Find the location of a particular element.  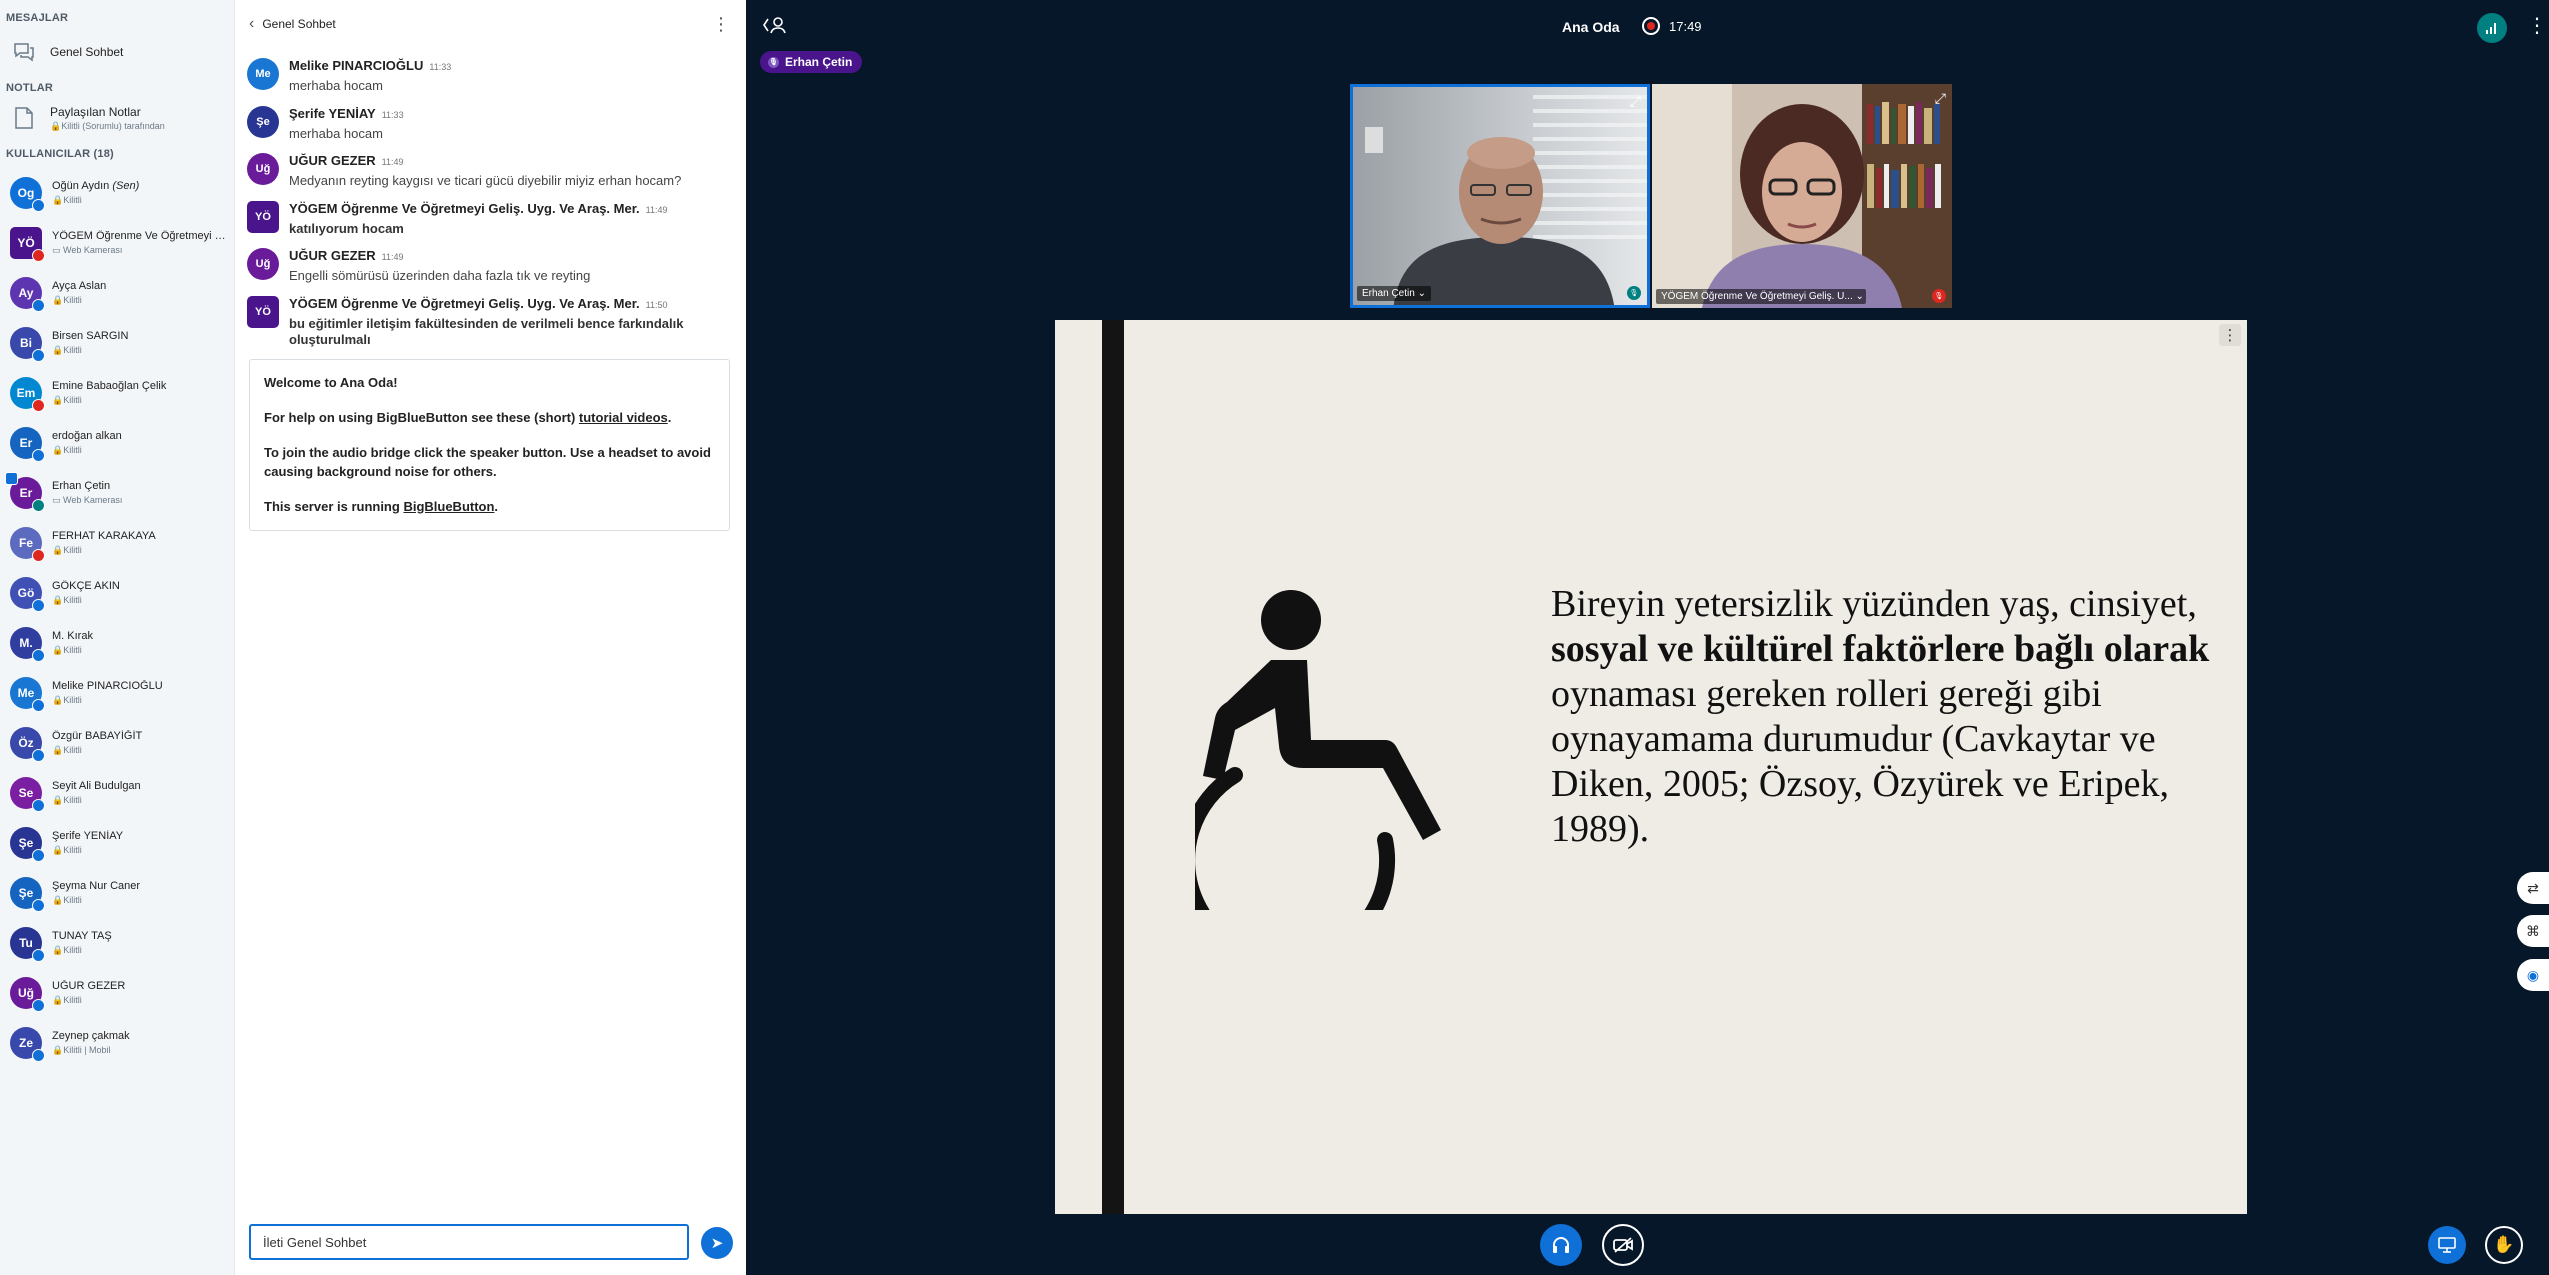

assistant-icon: ◉ is located at coordinates (2533, 975).